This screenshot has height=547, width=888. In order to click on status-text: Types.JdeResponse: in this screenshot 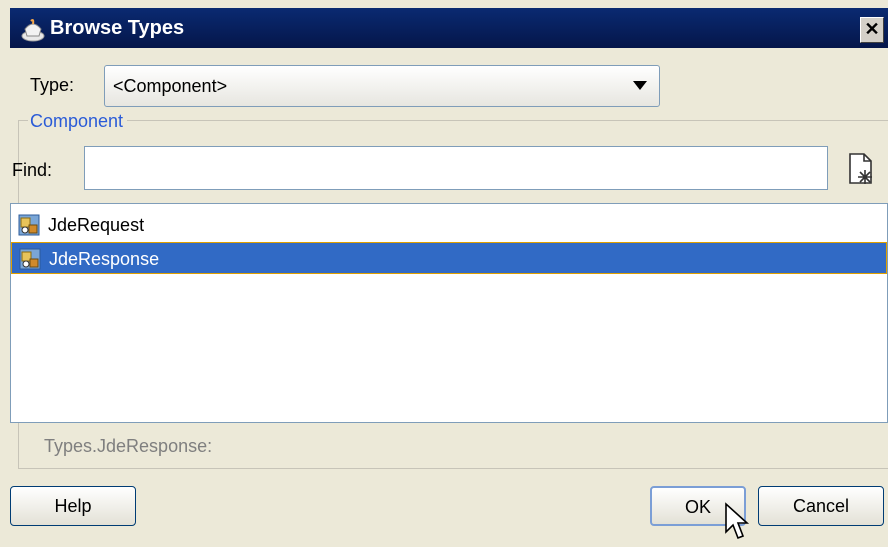, I will do `click(128, 446)`.